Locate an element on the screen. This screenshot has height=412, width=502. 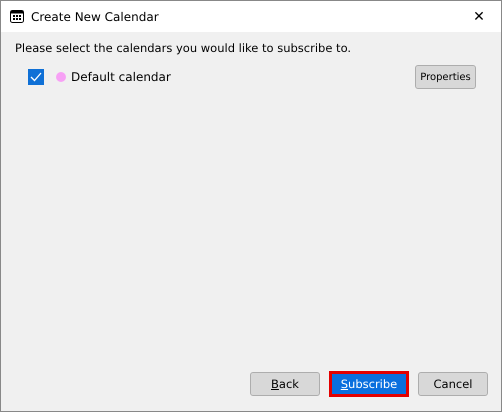
dialog-button: Back is located at coordinates (285, 384).